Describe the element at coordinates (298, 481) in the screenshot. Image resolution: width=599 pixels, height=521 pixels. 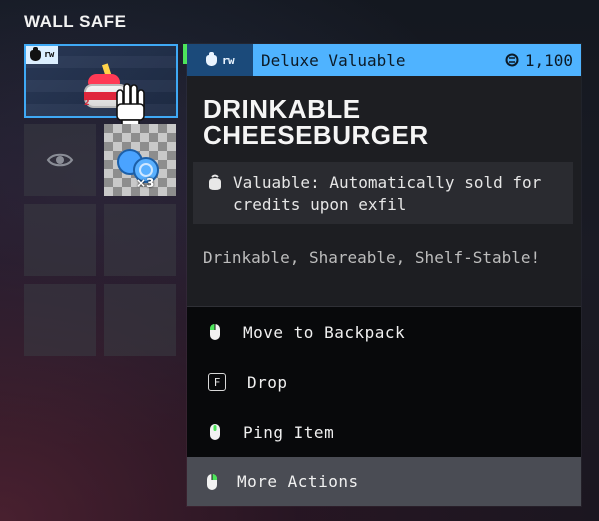
I see `action-label: More Actions` at that location.